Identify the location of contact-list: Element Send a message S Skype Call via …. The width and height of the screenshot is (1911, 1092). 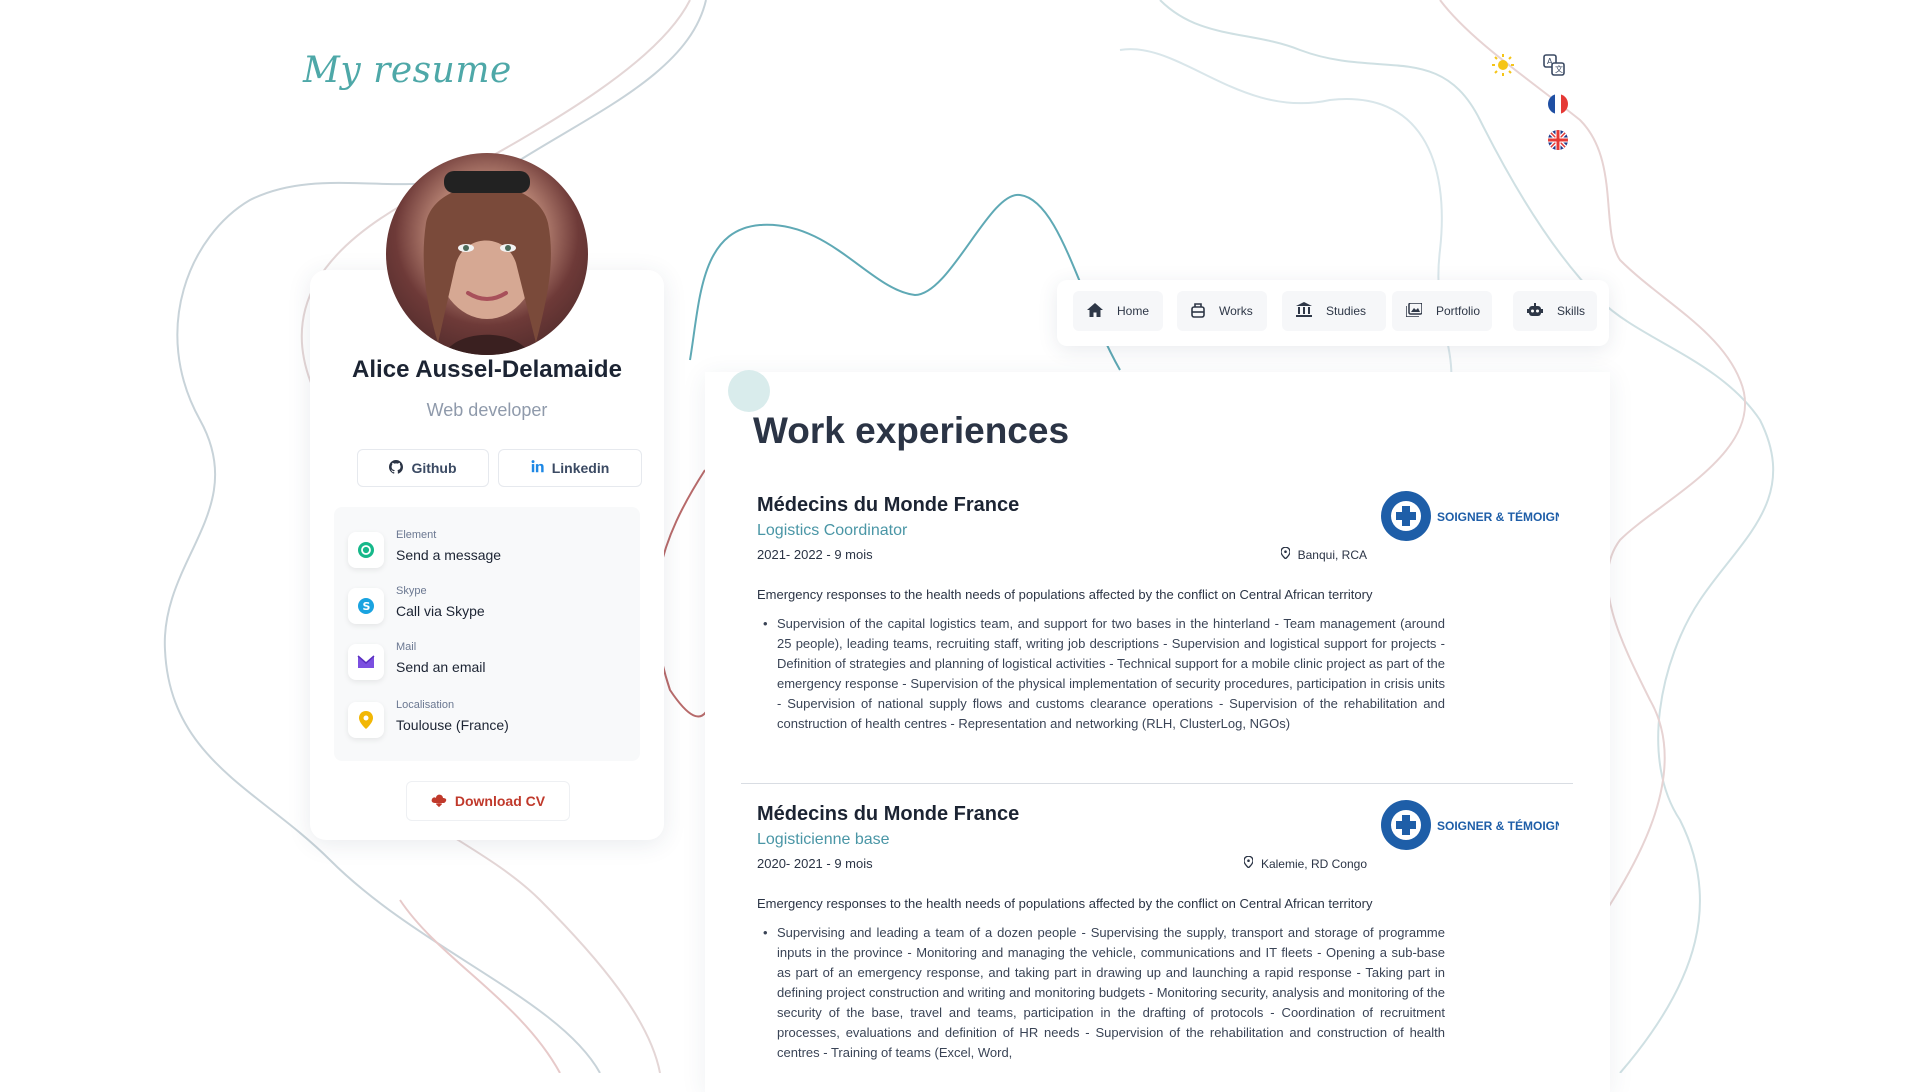
(487, 634).